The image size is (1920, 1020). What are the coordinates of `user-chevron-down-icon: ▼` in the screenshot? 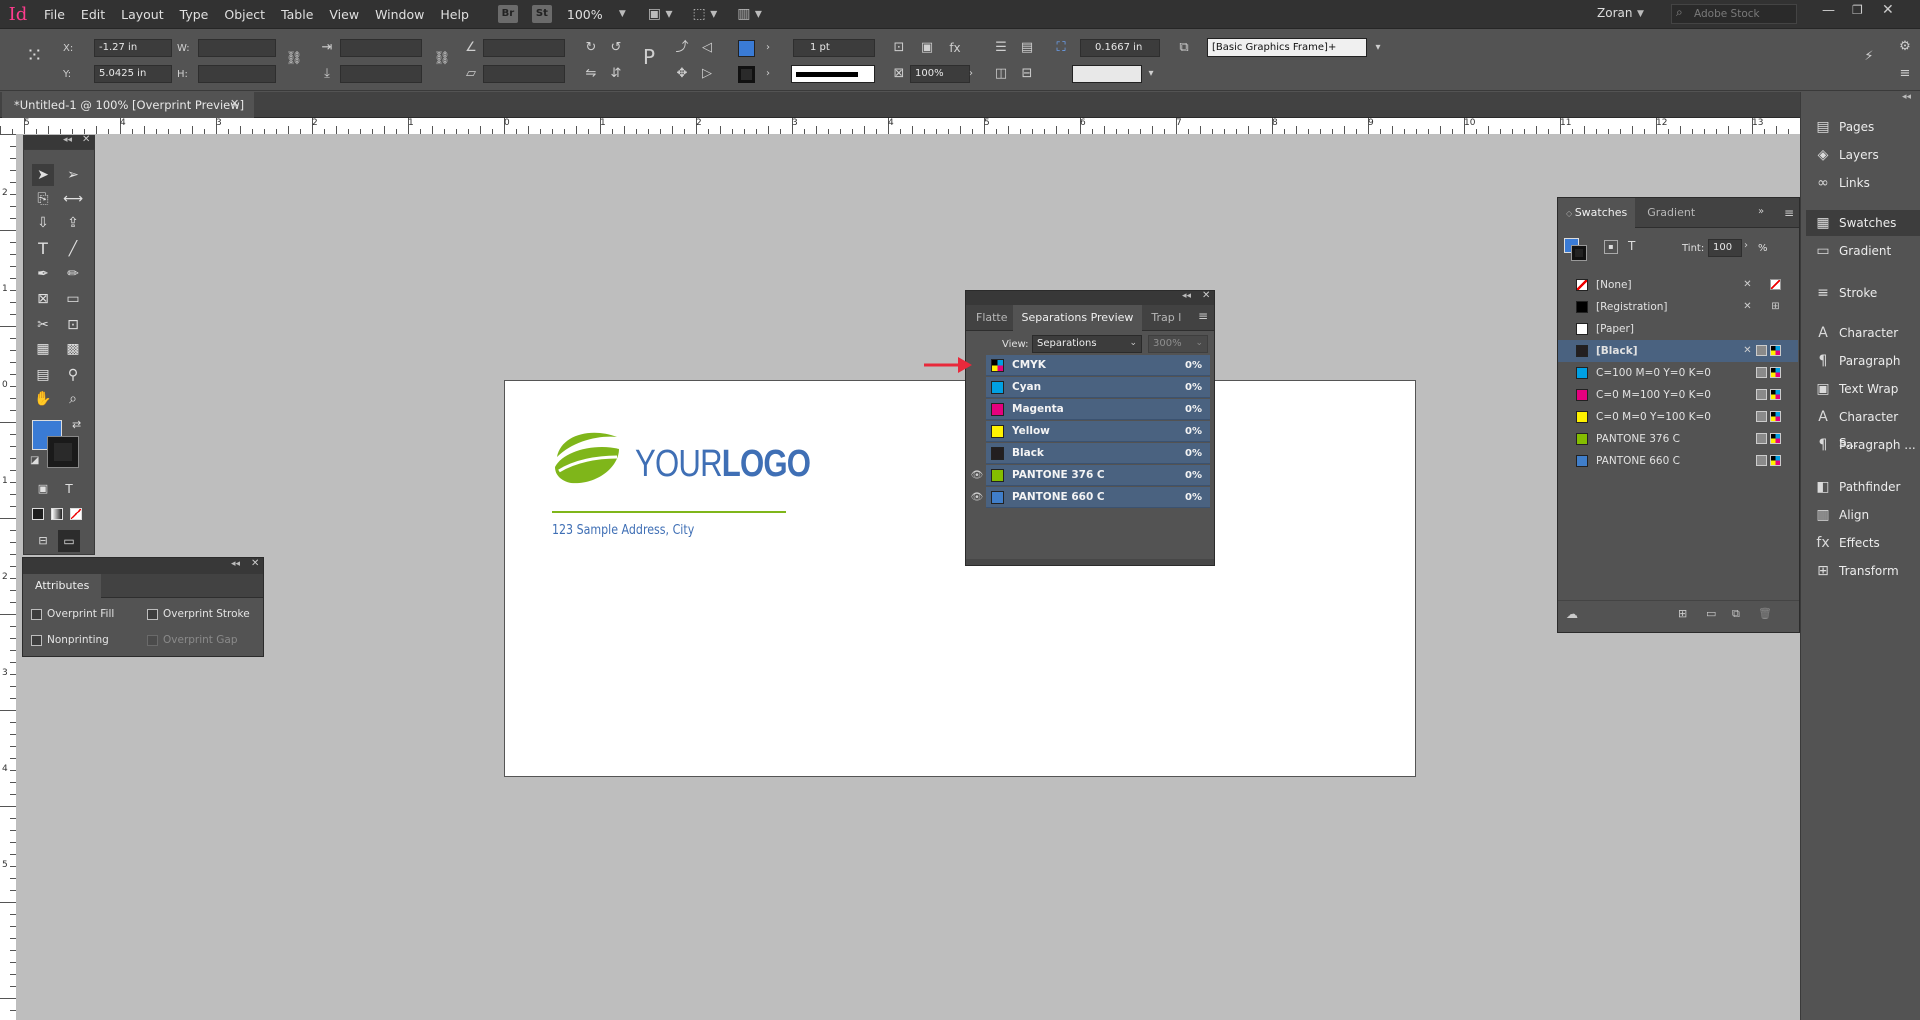 It's located at (1640, 14).